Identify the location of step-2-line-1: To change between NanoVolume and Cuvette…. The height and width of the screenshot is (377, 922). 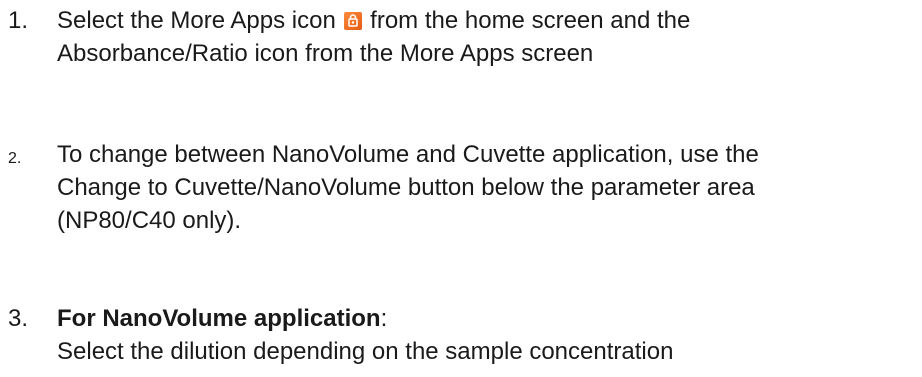
(408, 154).